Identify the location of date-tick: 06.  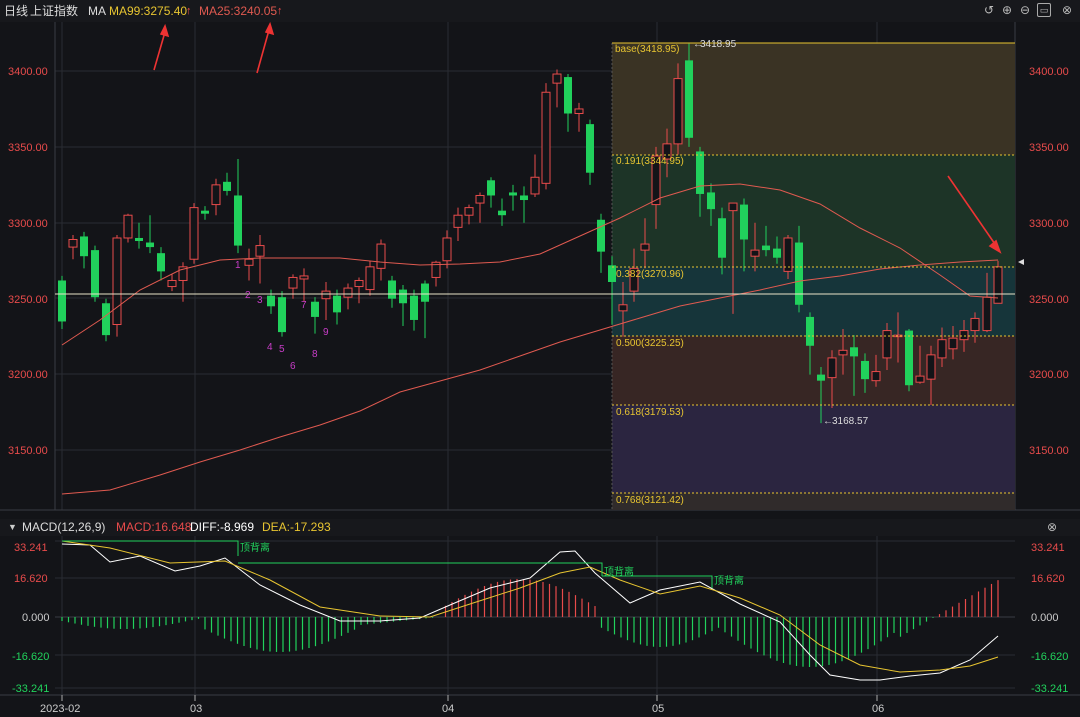
(878, 709).